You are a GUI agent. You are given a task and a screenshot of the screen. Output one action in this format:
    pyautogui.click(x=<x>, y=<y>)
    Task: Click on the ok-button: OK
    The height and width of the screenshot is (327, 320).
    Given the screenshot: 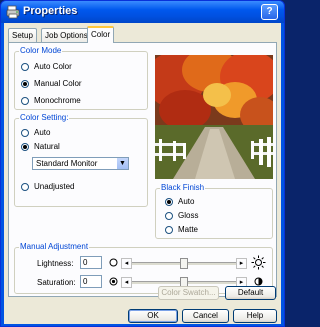 What is the action you would take?
    pyautogui.click(x=153, y=316)
    